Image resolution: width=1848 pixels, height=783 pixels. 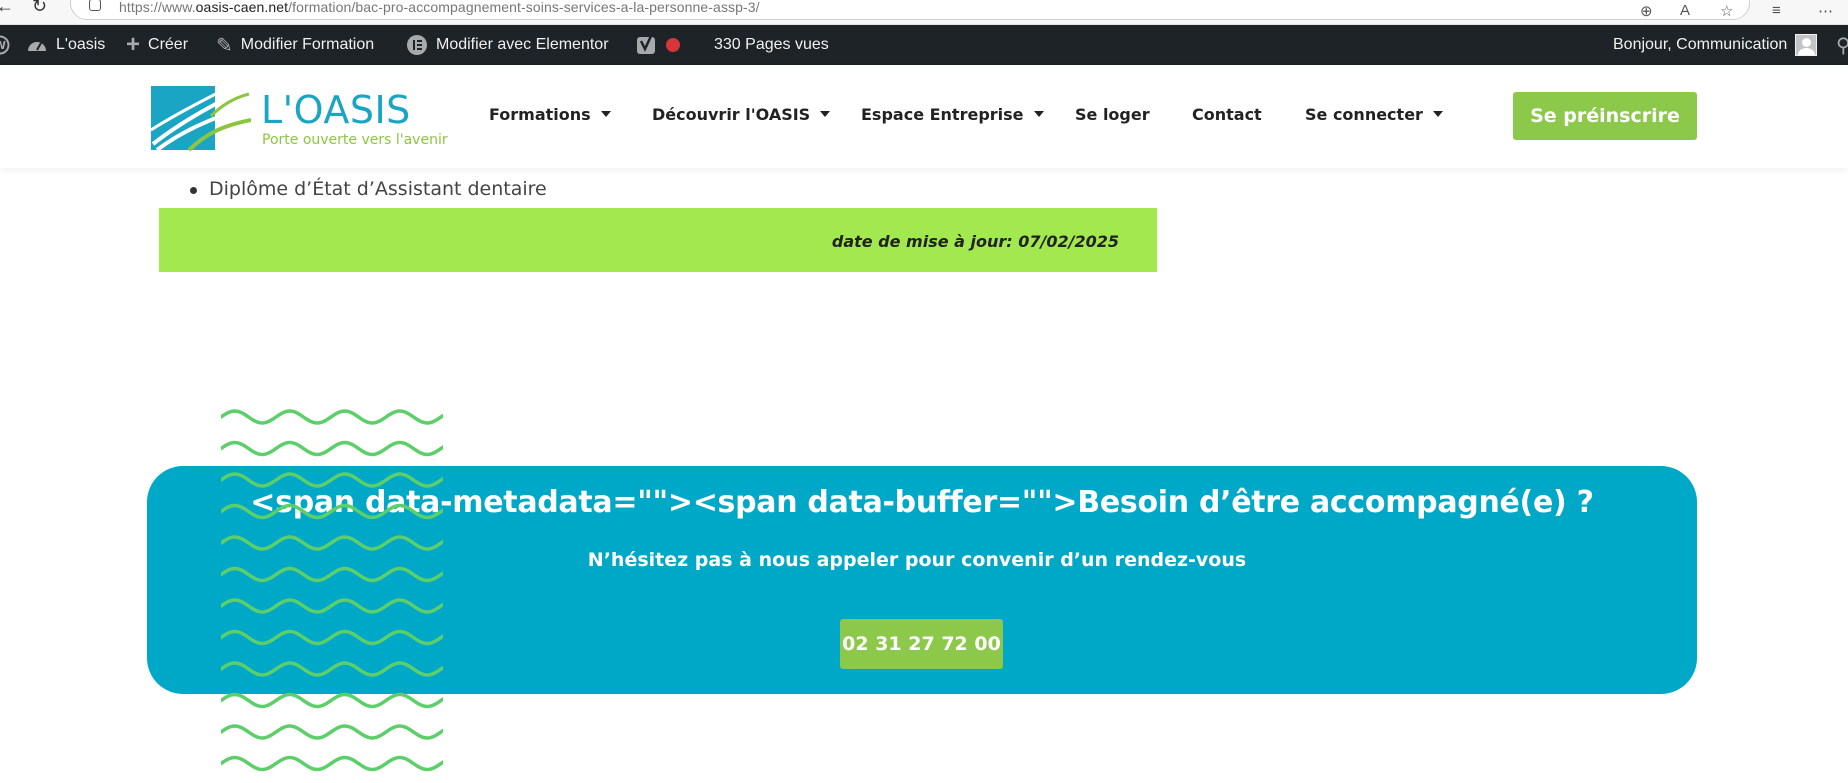 I want to click on edit-formation-item: ✎ Modifier Formation, so click(x=295, y=45).